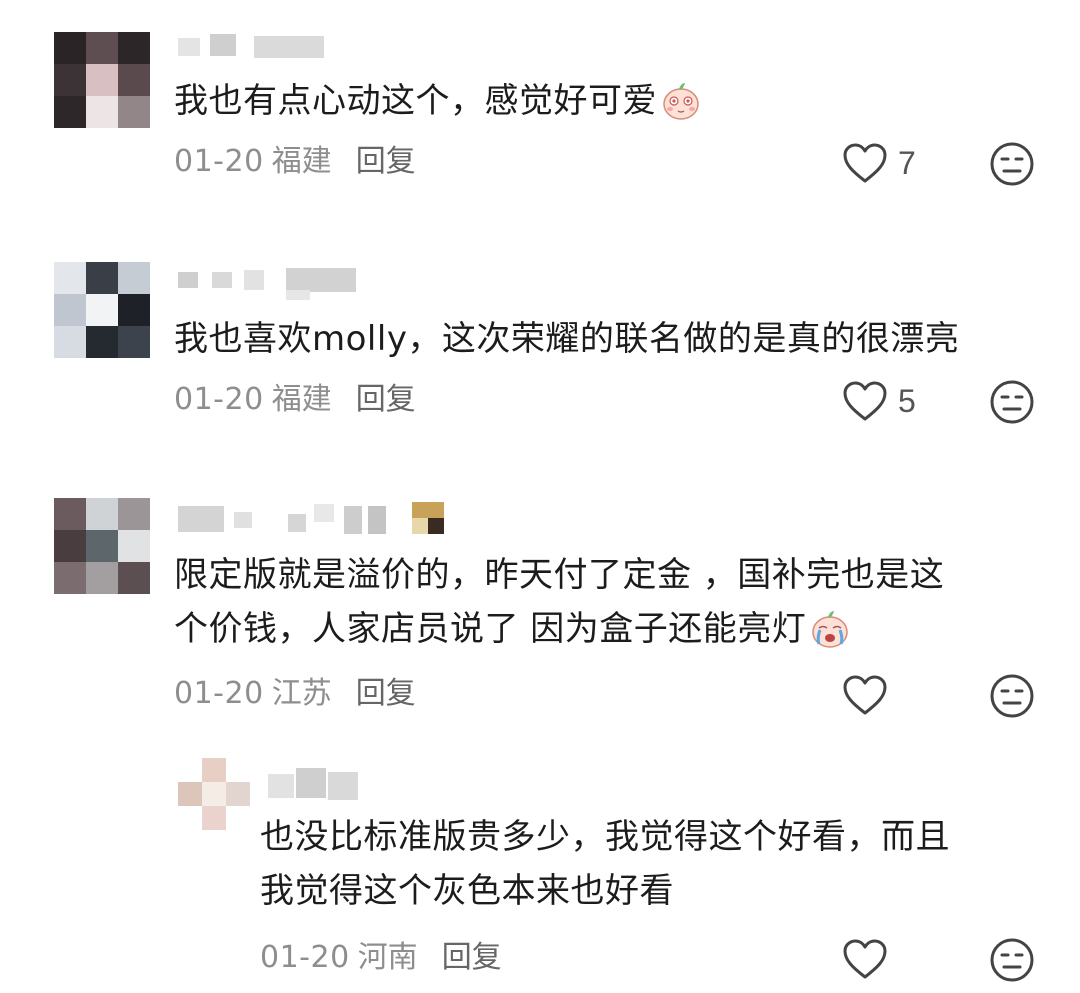 This screenshot has height=993, width=1080. I want to click on like-button: 7, so click(879, 163).